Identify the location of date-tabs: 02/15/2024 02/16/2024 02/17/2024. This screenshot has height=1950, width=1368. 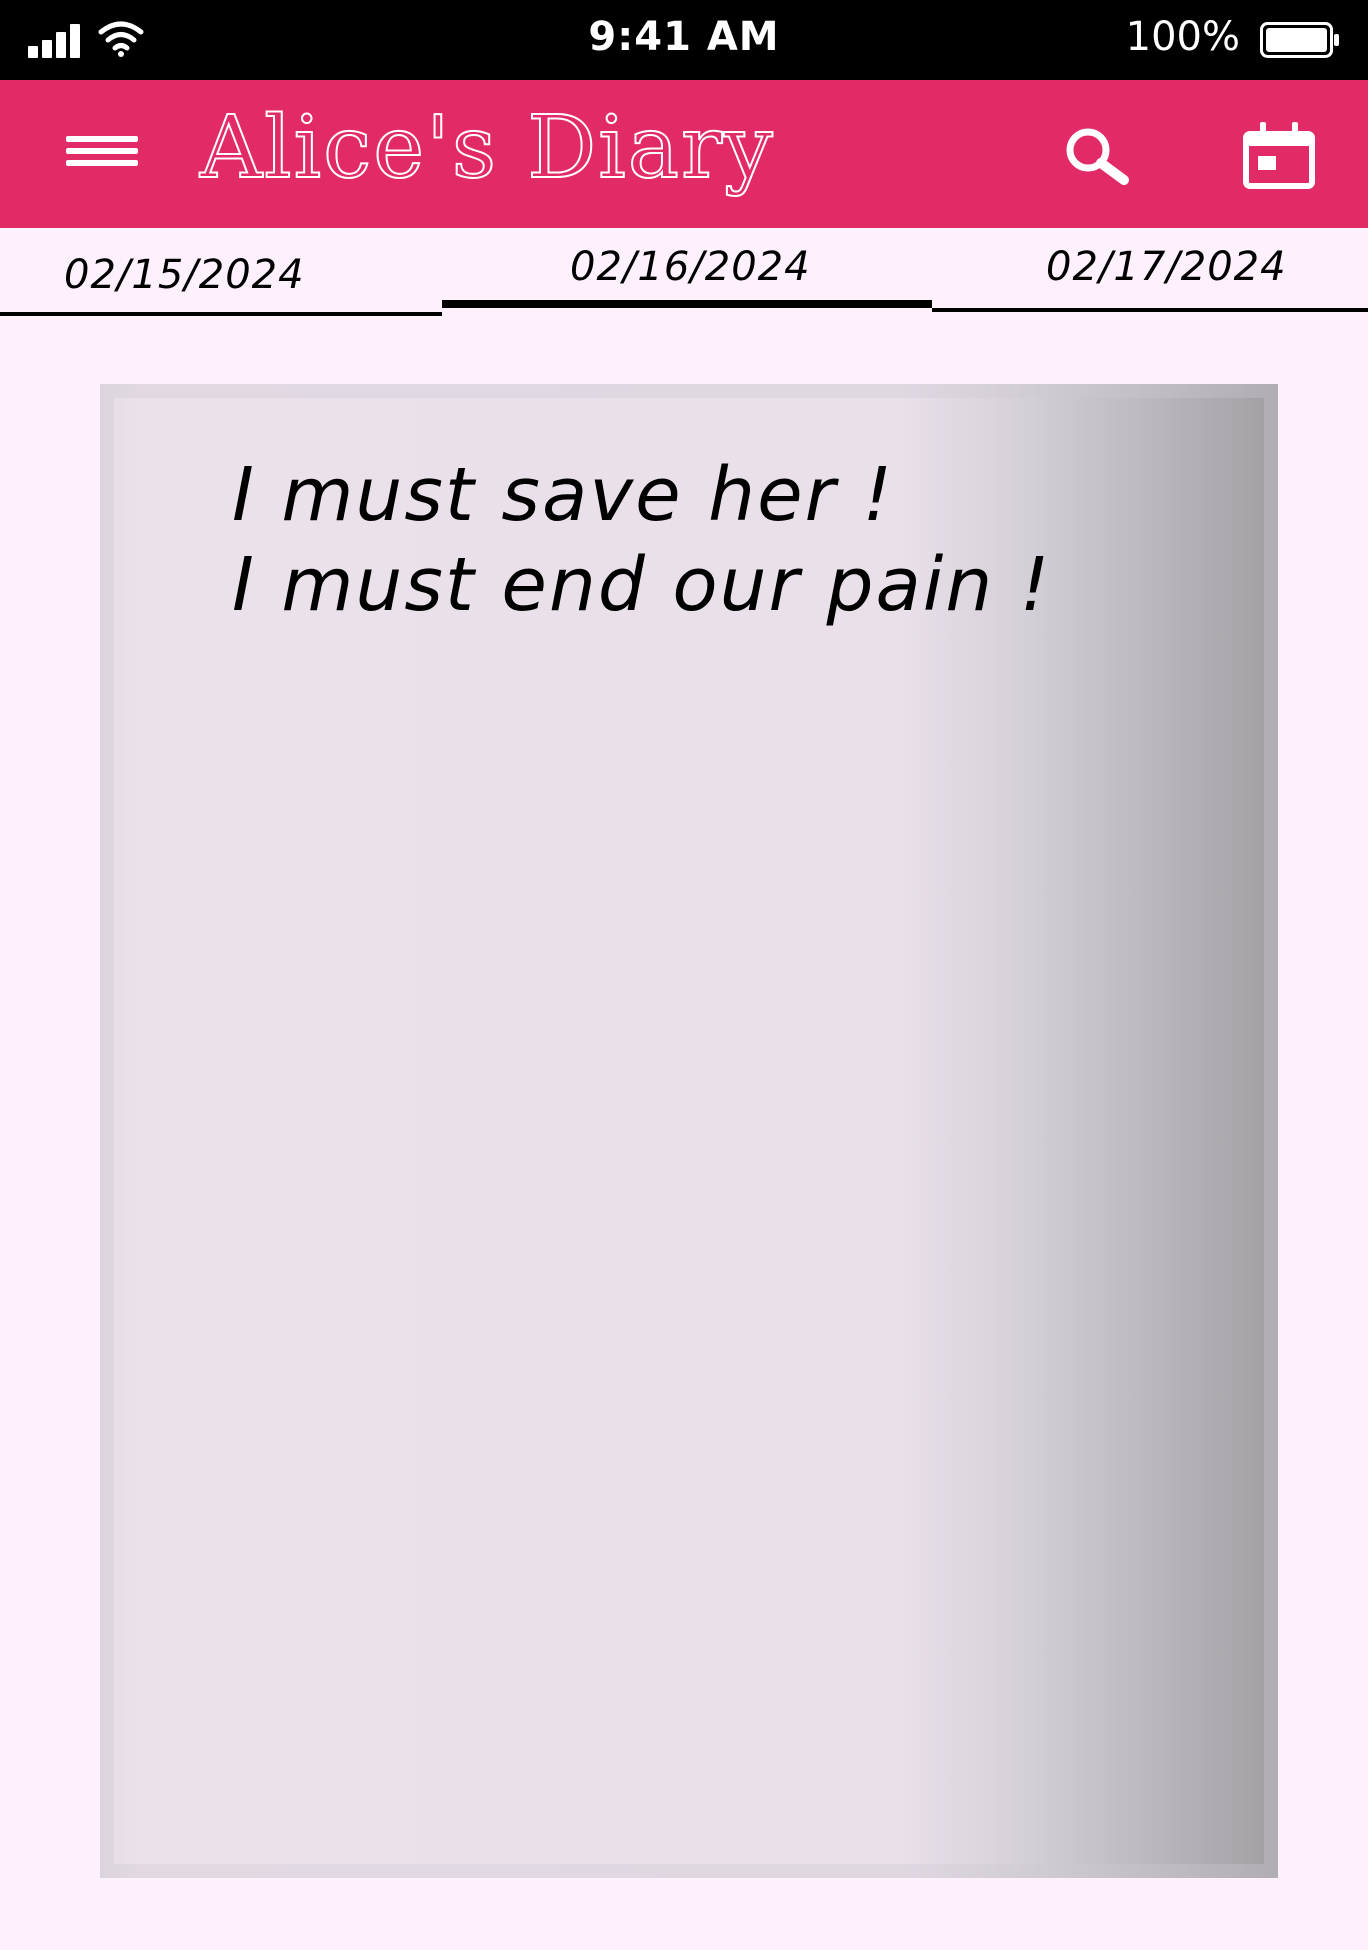
(684, 272).